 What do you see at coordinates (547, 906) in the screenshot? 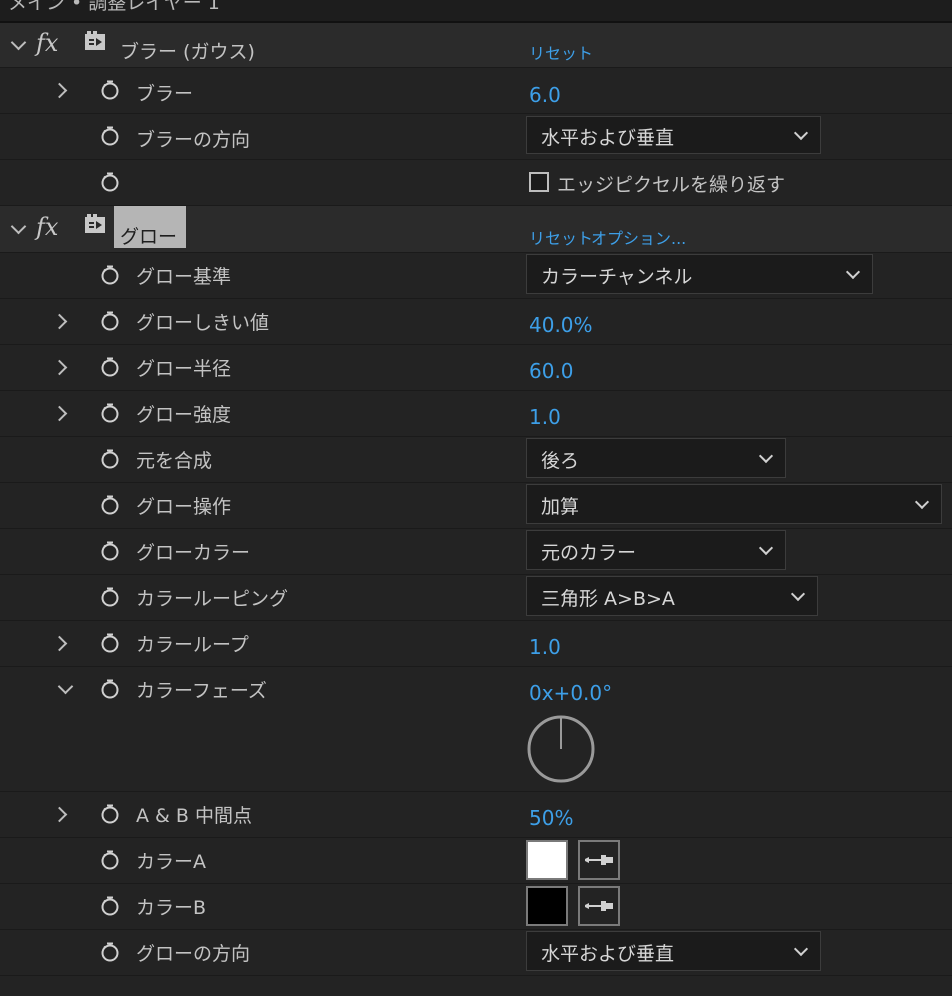
I see `color-b-swatch` at bounding box center [547, 906].